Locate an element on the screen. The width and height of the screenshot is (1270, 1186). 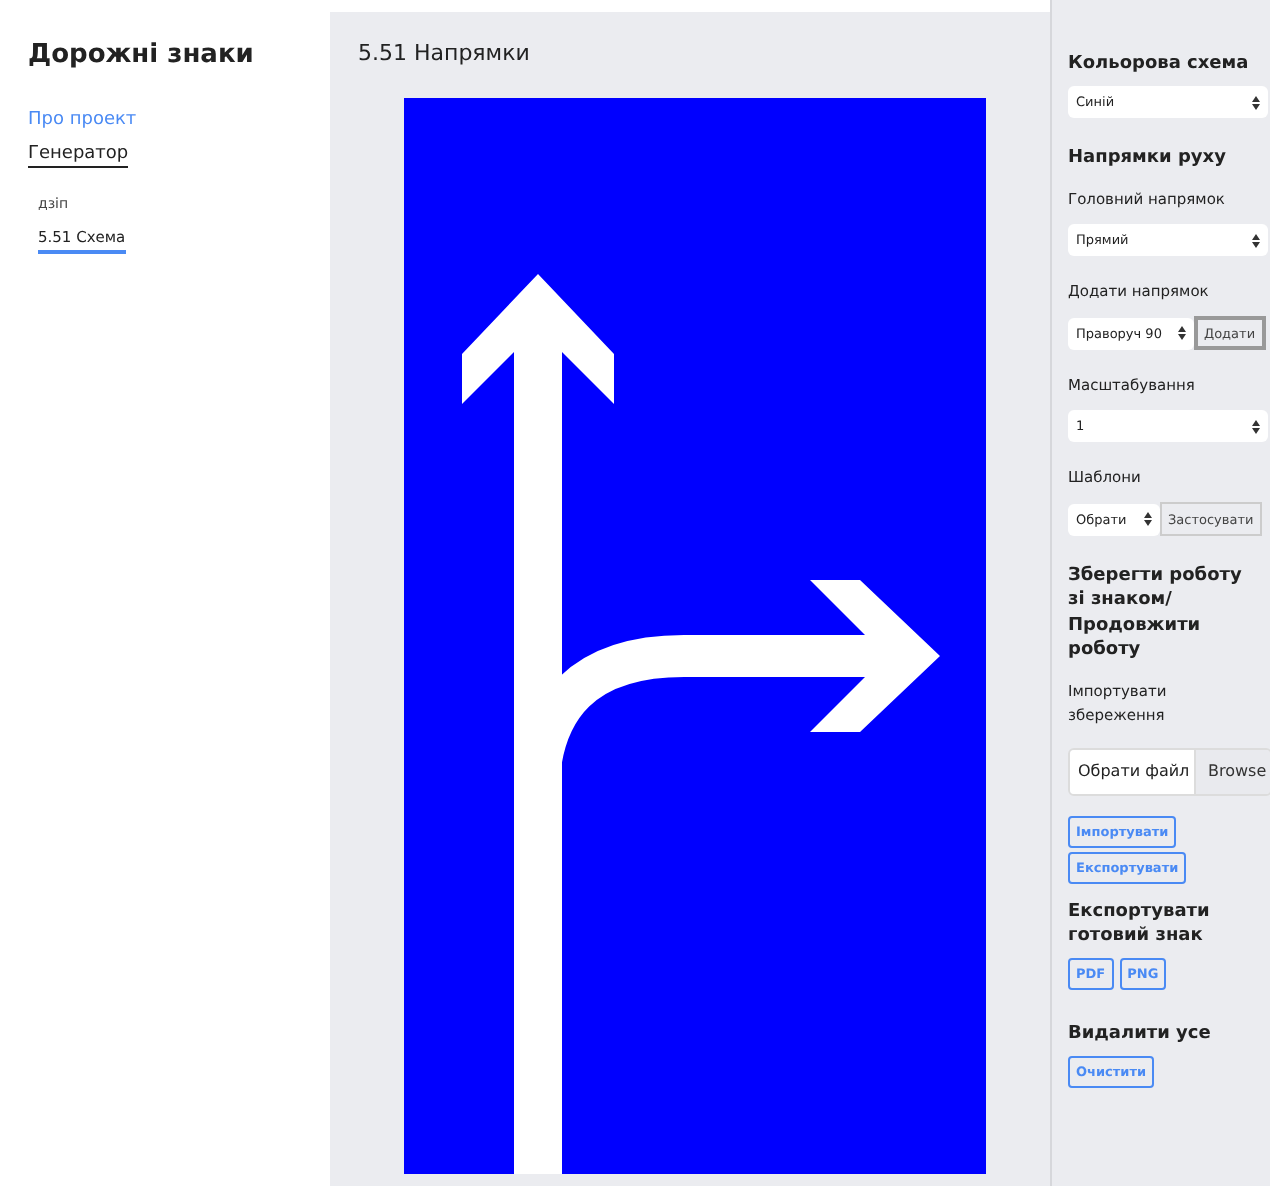
nav-link: Про проект is located at coordinates (82, 121).